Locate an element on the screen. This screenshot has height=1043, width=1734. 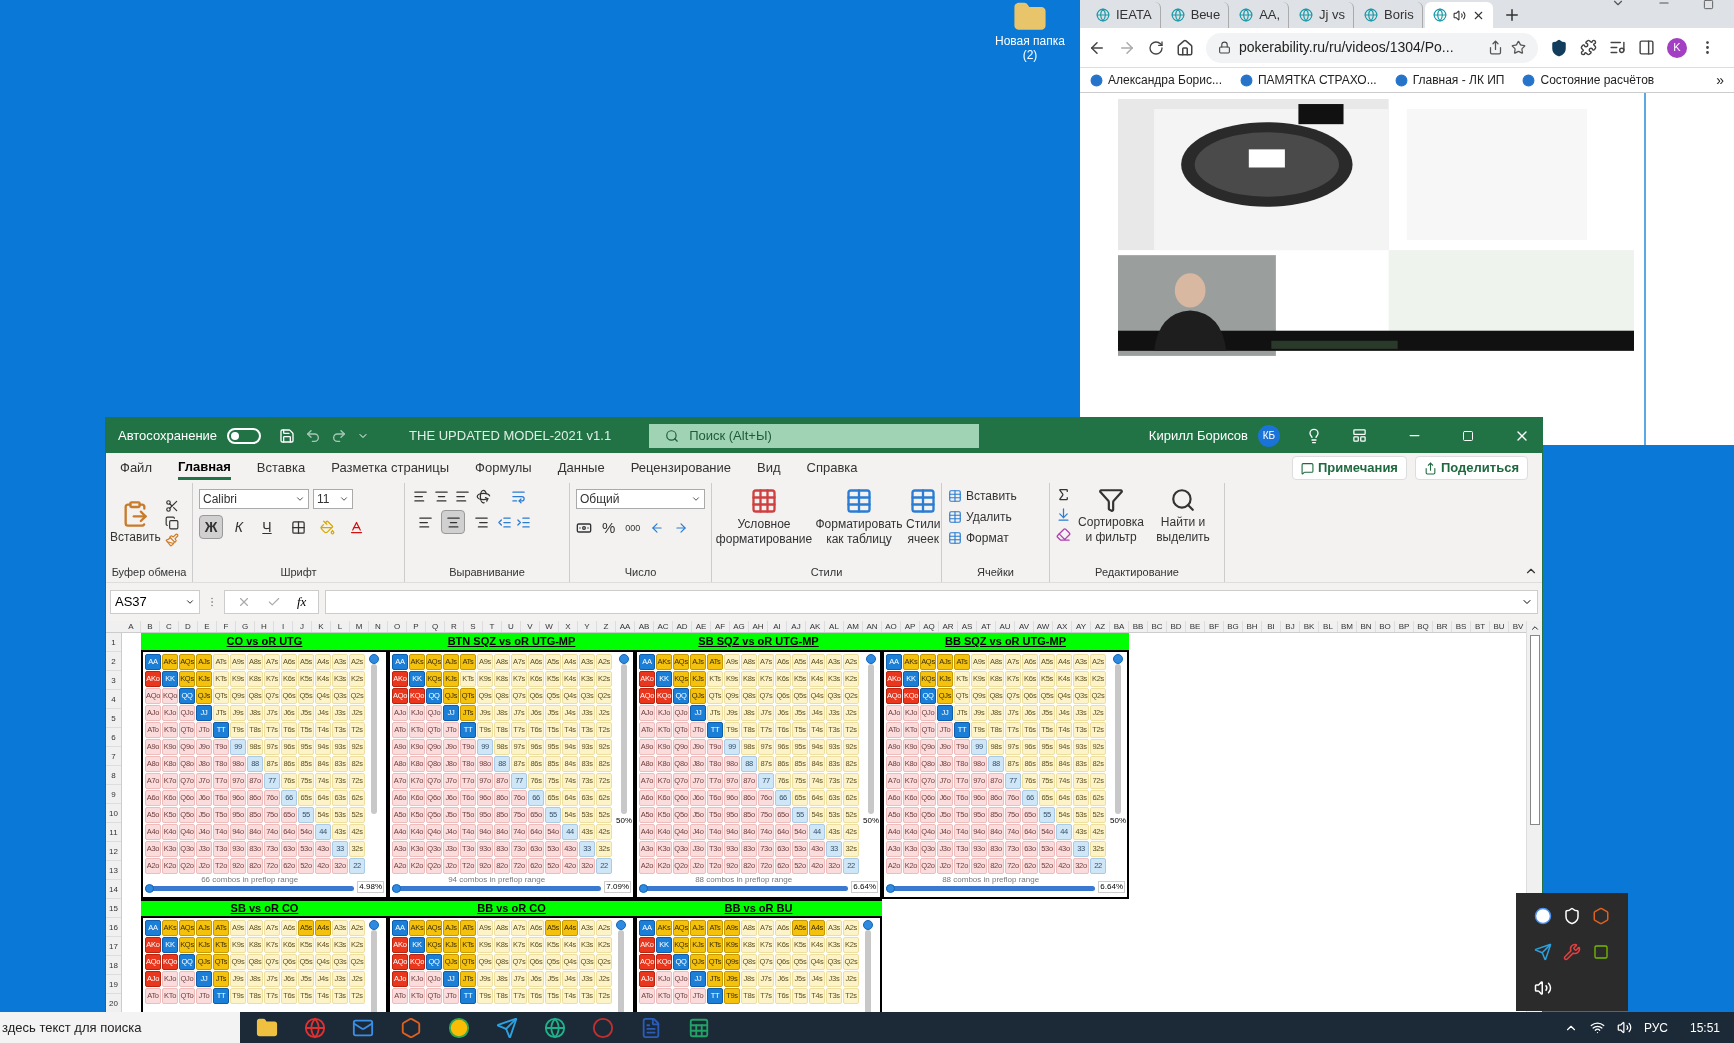
range-title: BTN SQZ vs oR UTG-MP is located at coordinates (511, 642).